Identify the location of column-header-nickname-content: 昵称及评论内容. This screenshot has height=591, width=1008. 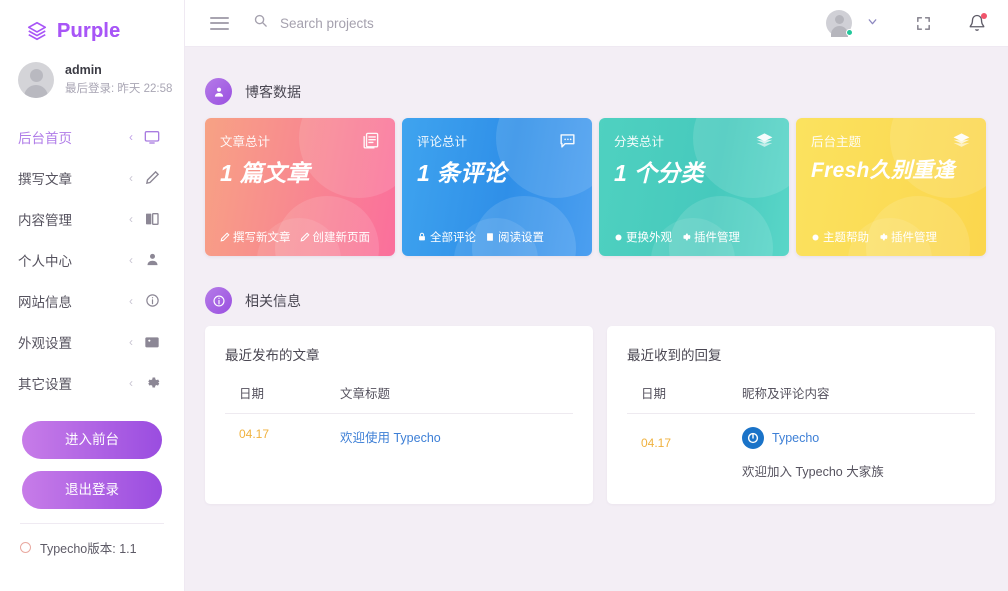
(858, 395).